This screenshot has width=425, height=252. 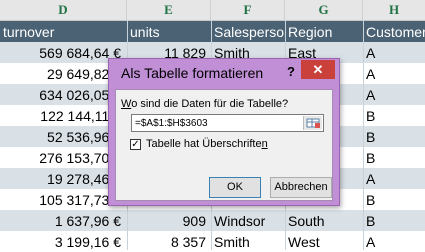 I want to click on column-header-g: G, so click(x=324, y=10).